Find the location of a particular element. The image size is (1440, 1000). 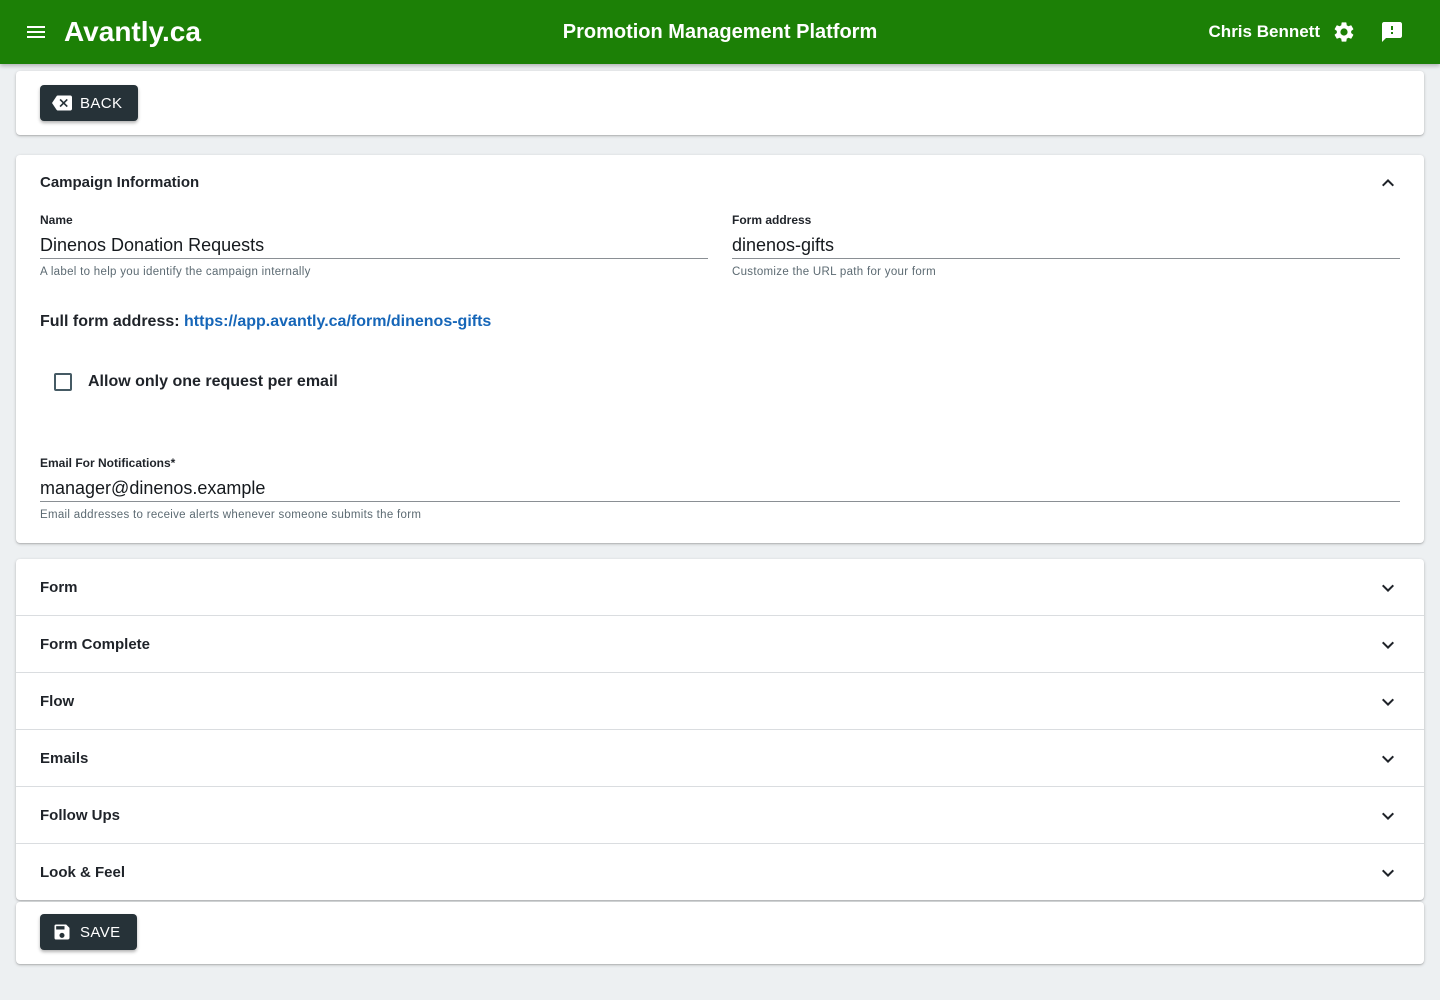

brand-logo: Avantly.ca is located at coordinates (132, 32).